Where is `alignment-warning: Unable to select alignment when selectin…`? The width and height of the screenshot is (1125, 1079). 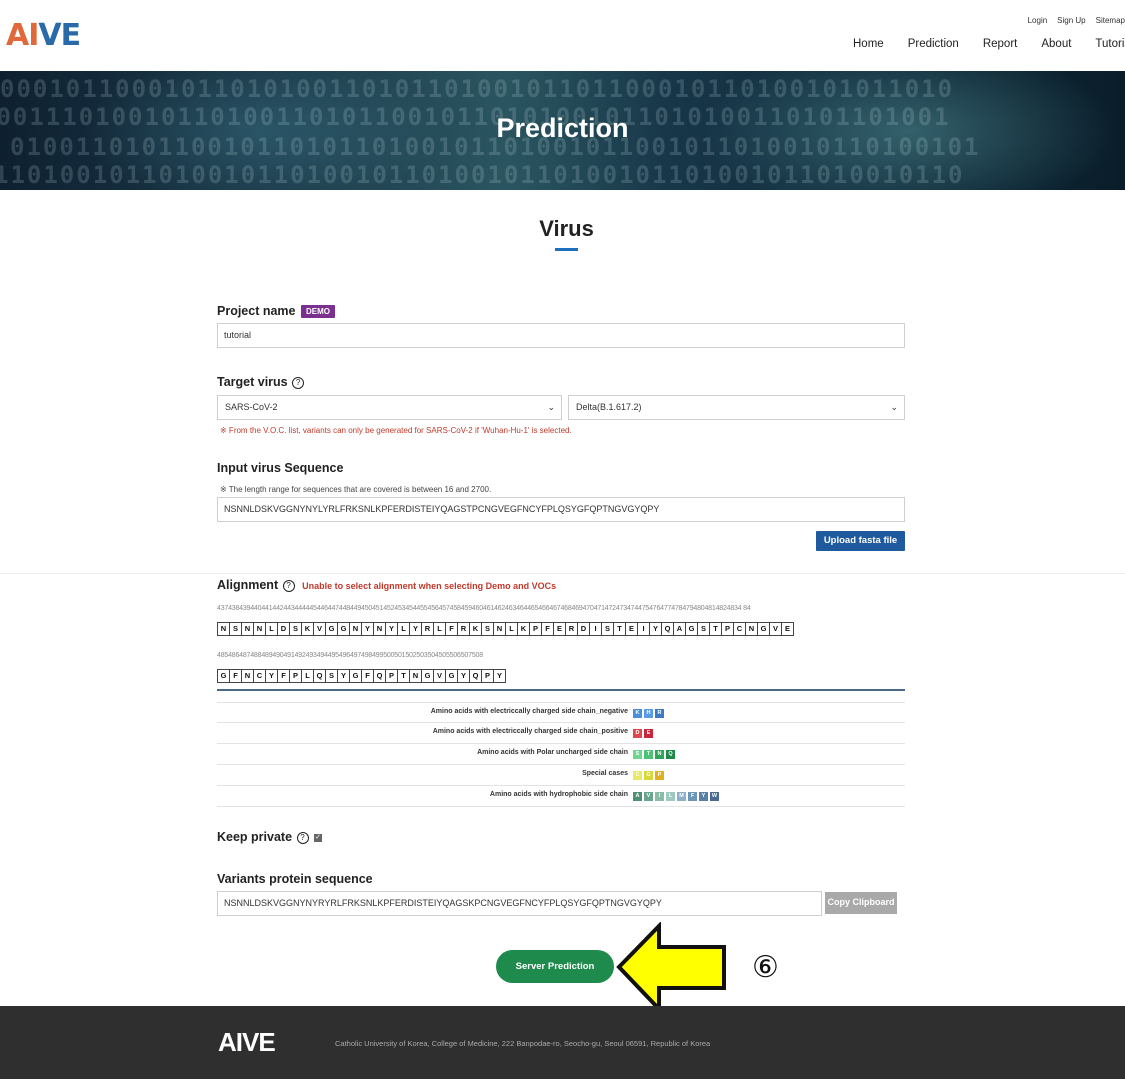 alignment-warning: Unable to select alignment when selectin… is located at coordinates (429, 586).